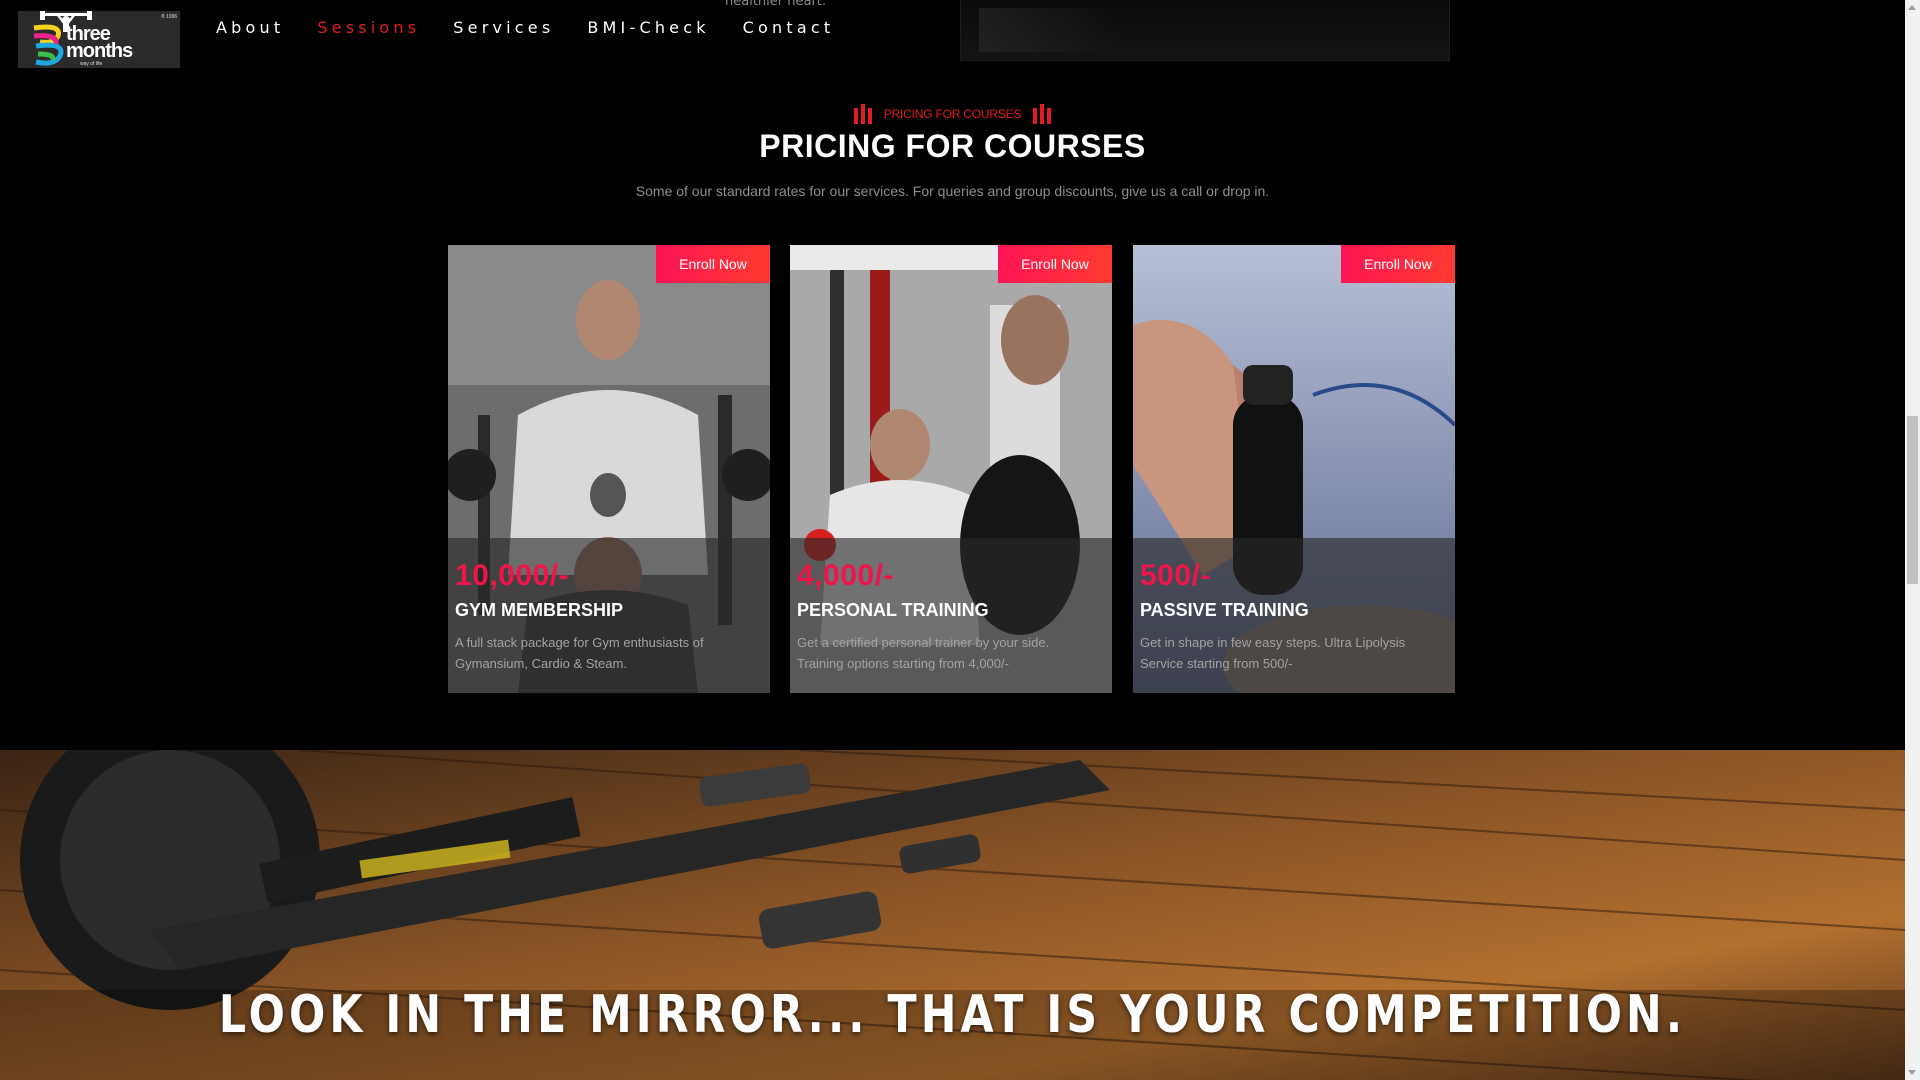  I want to click on logo-tagline: way of life, so click(91, 64).